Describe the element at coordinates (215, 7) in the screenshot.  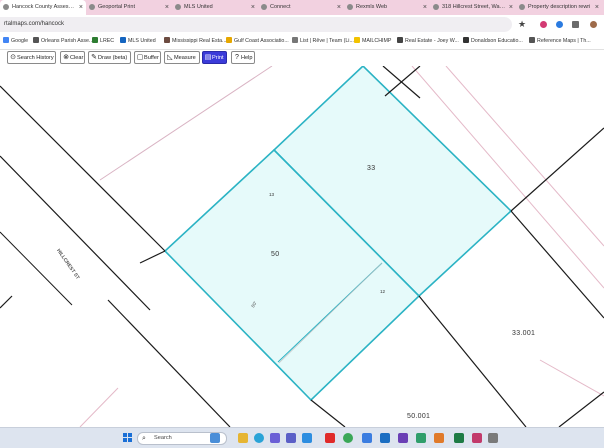
I see `browser-tab: MLS United ×` at that location.